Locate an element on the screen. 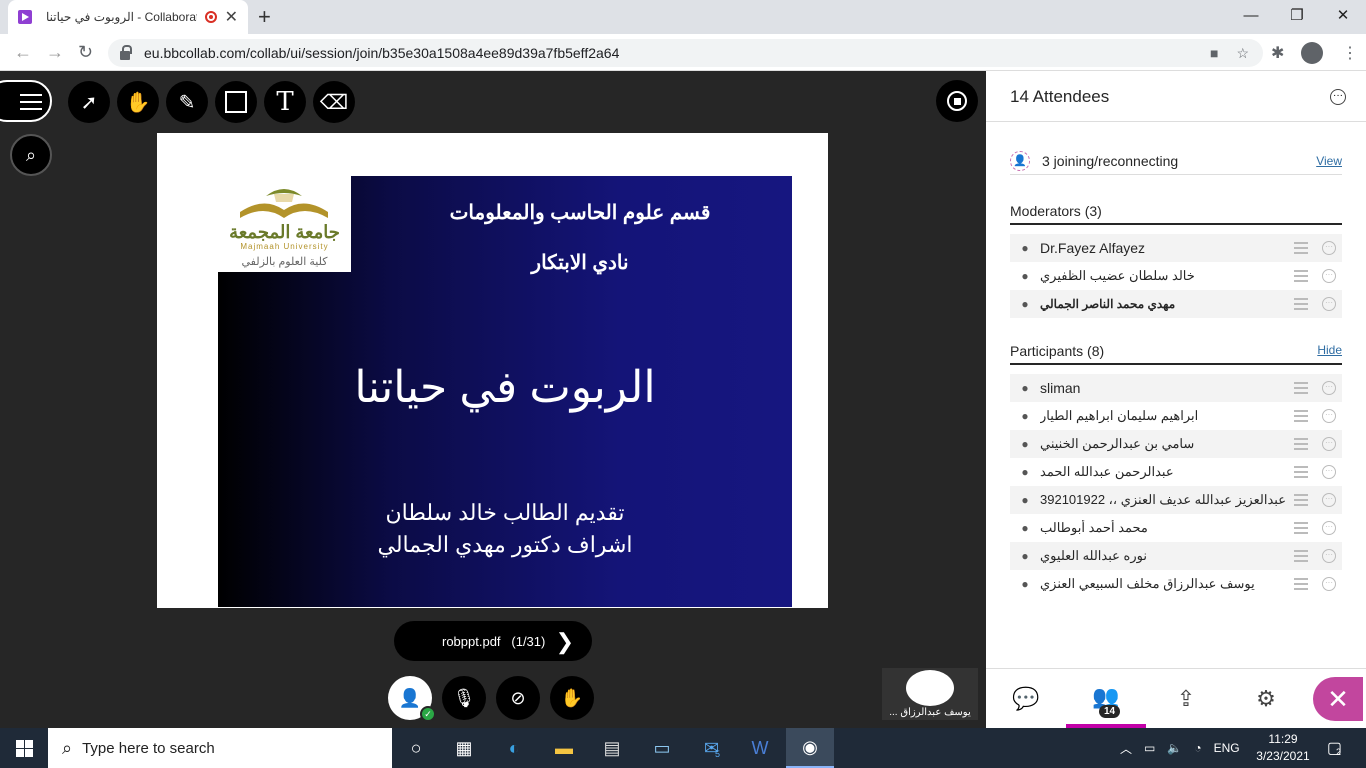 Image resolution: width=1366 pixels, height=768 pixels. microsoft-store-icon: ▤ is located at coordinates (612, 748).